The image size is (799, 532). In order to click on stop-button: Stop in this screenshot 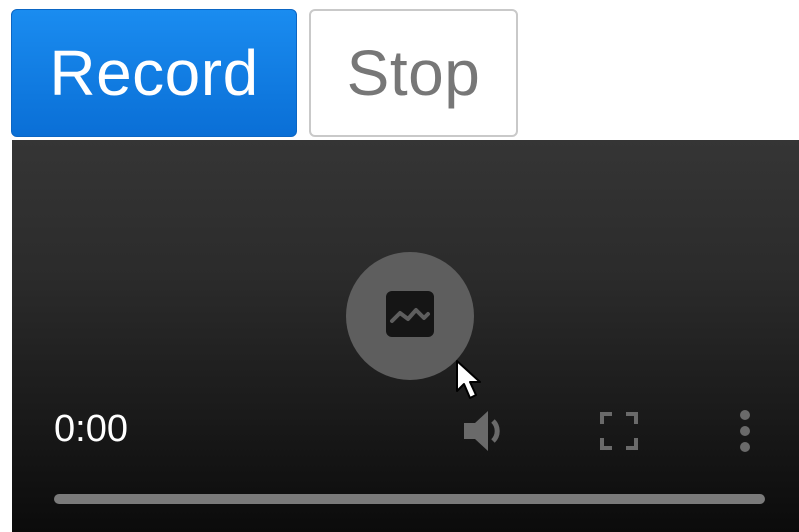, I will do `click(413, 73)`.